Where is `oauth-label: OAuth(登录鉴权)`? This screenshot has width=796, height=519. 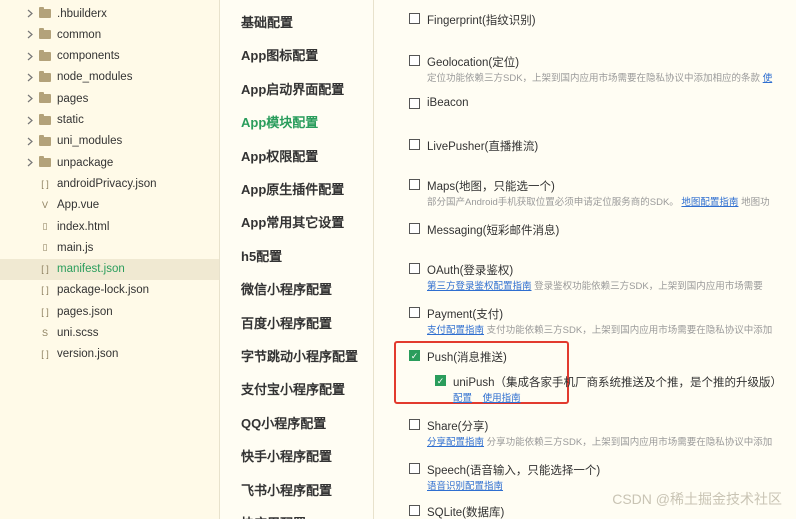
oauth-label: OAuth(登录鉴权) is located at coordinates (470, 271).